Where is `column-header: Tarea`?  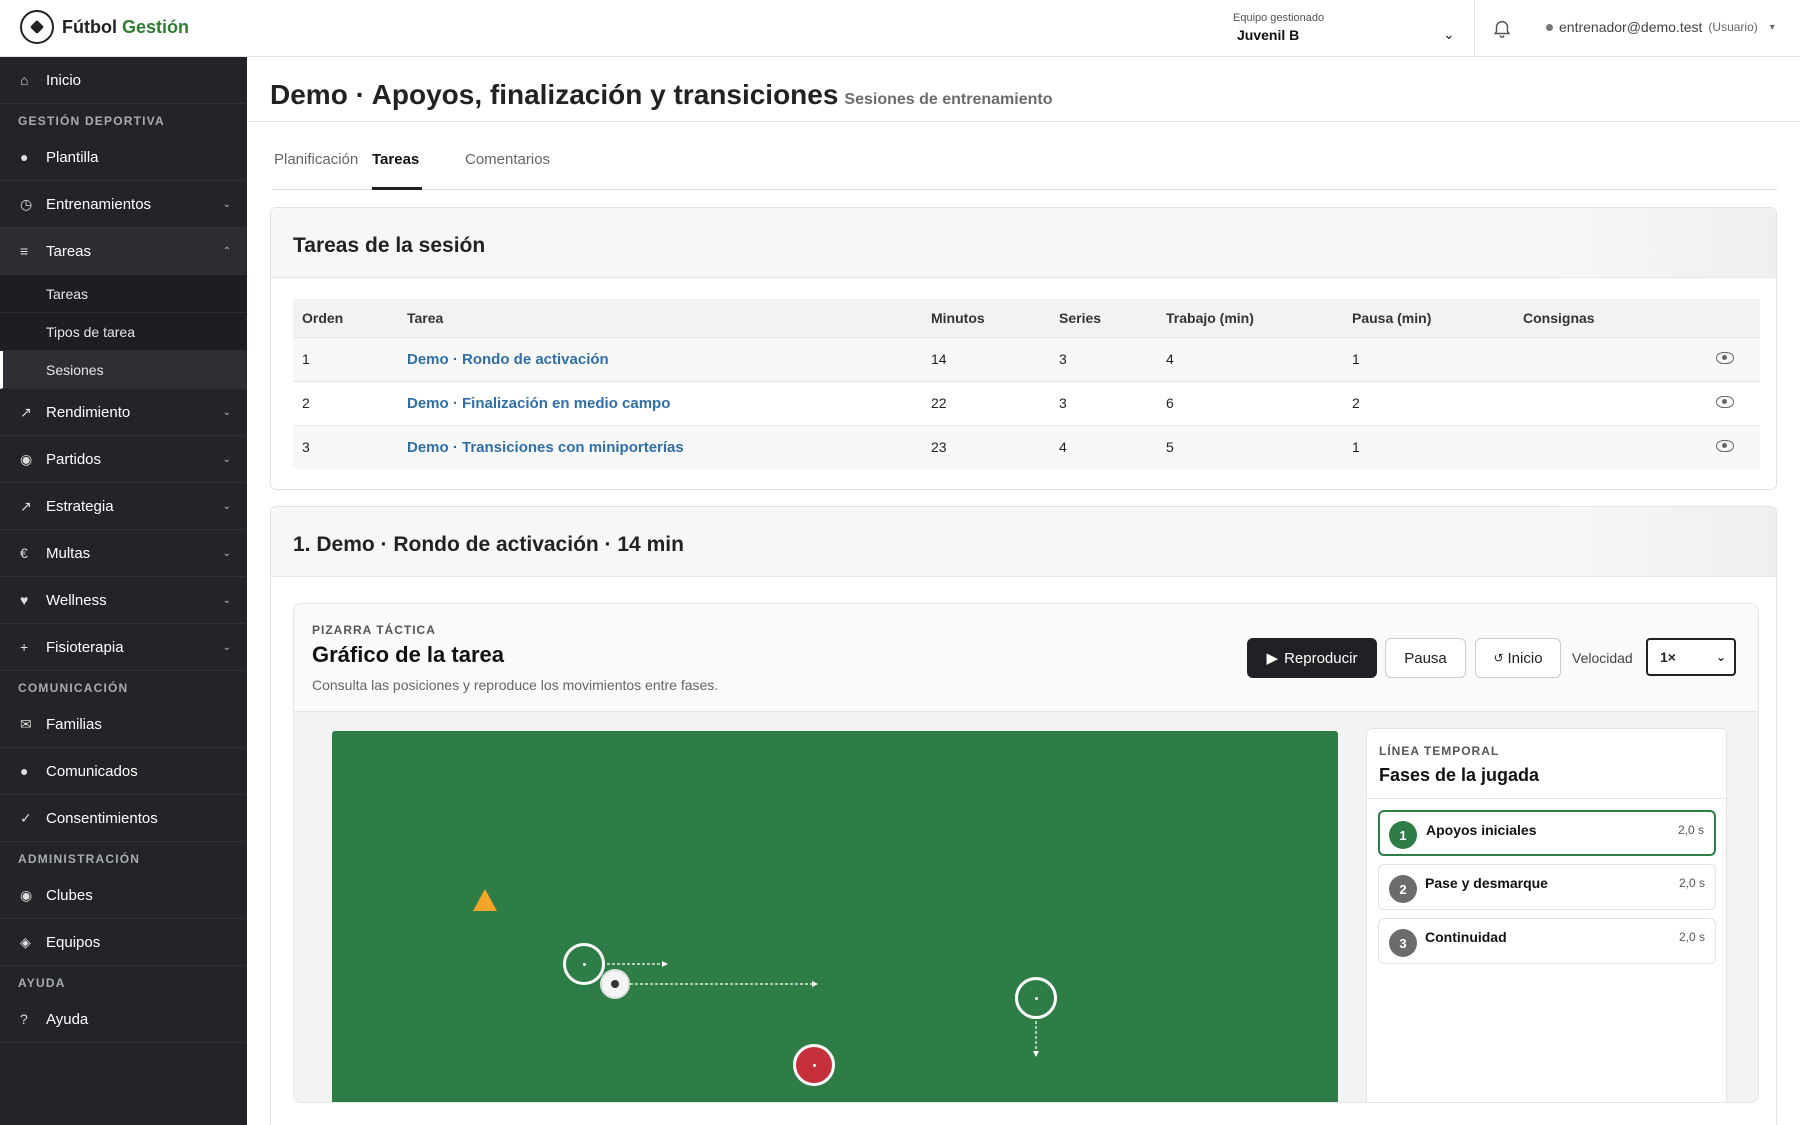 column-header: Tarea is located at coordinates (660, 318).